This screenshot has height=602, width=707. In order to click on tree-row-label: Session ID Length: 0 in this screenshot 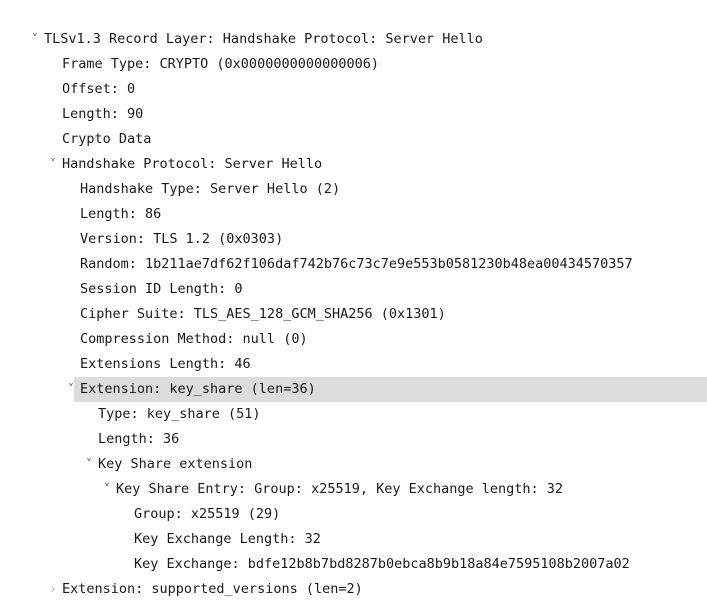, I will do `click(161, 289)`.